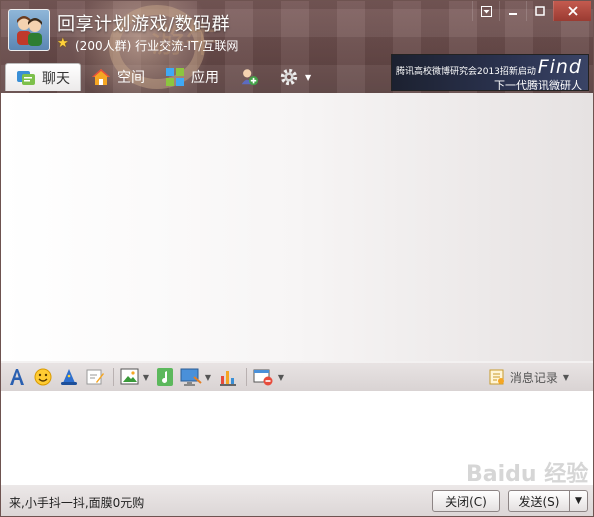 The height and width of the screenshot is (517, 594). I want to click on vote-button, so click(228, 377).